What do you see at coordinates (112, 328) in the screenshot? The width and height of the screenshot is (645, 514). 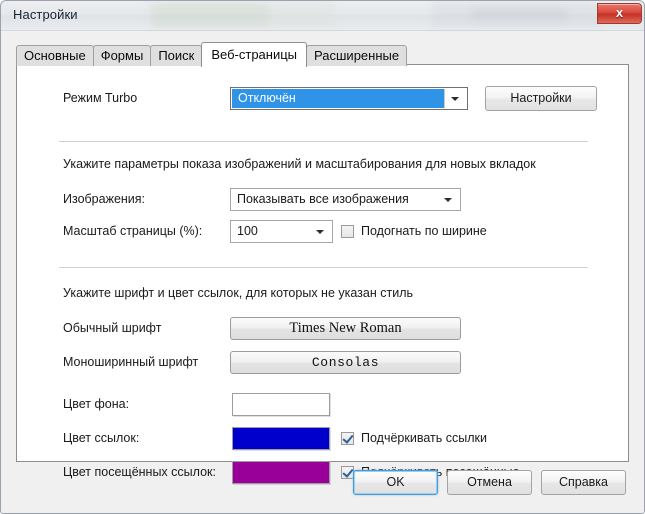 I see `normal-font-label: Обычный шрифт` at bounding box center [112, 328].